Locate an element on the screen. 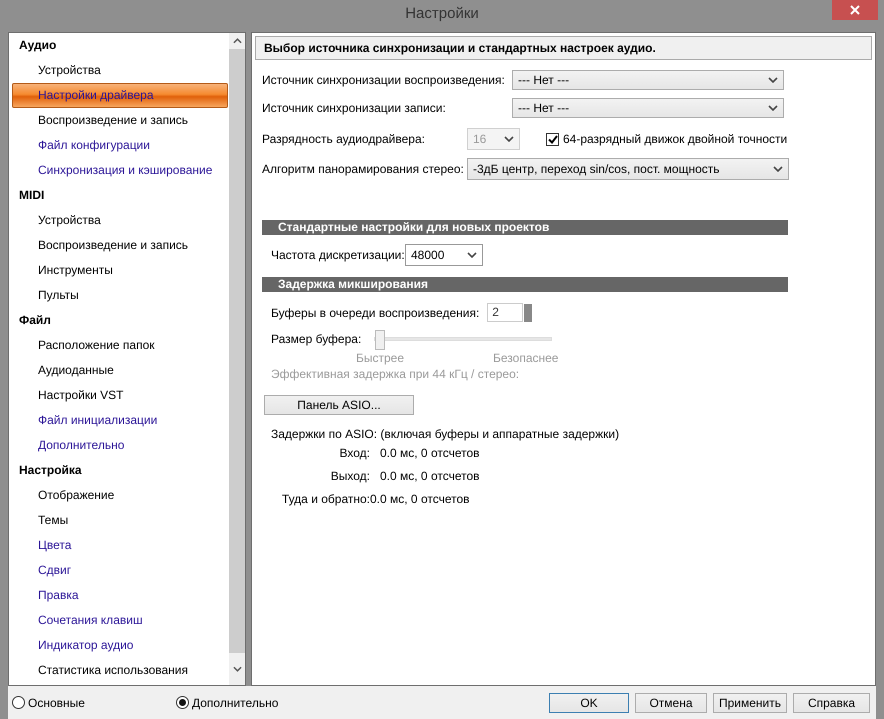  window-title: Настройки is located at coordinates (442, 13).